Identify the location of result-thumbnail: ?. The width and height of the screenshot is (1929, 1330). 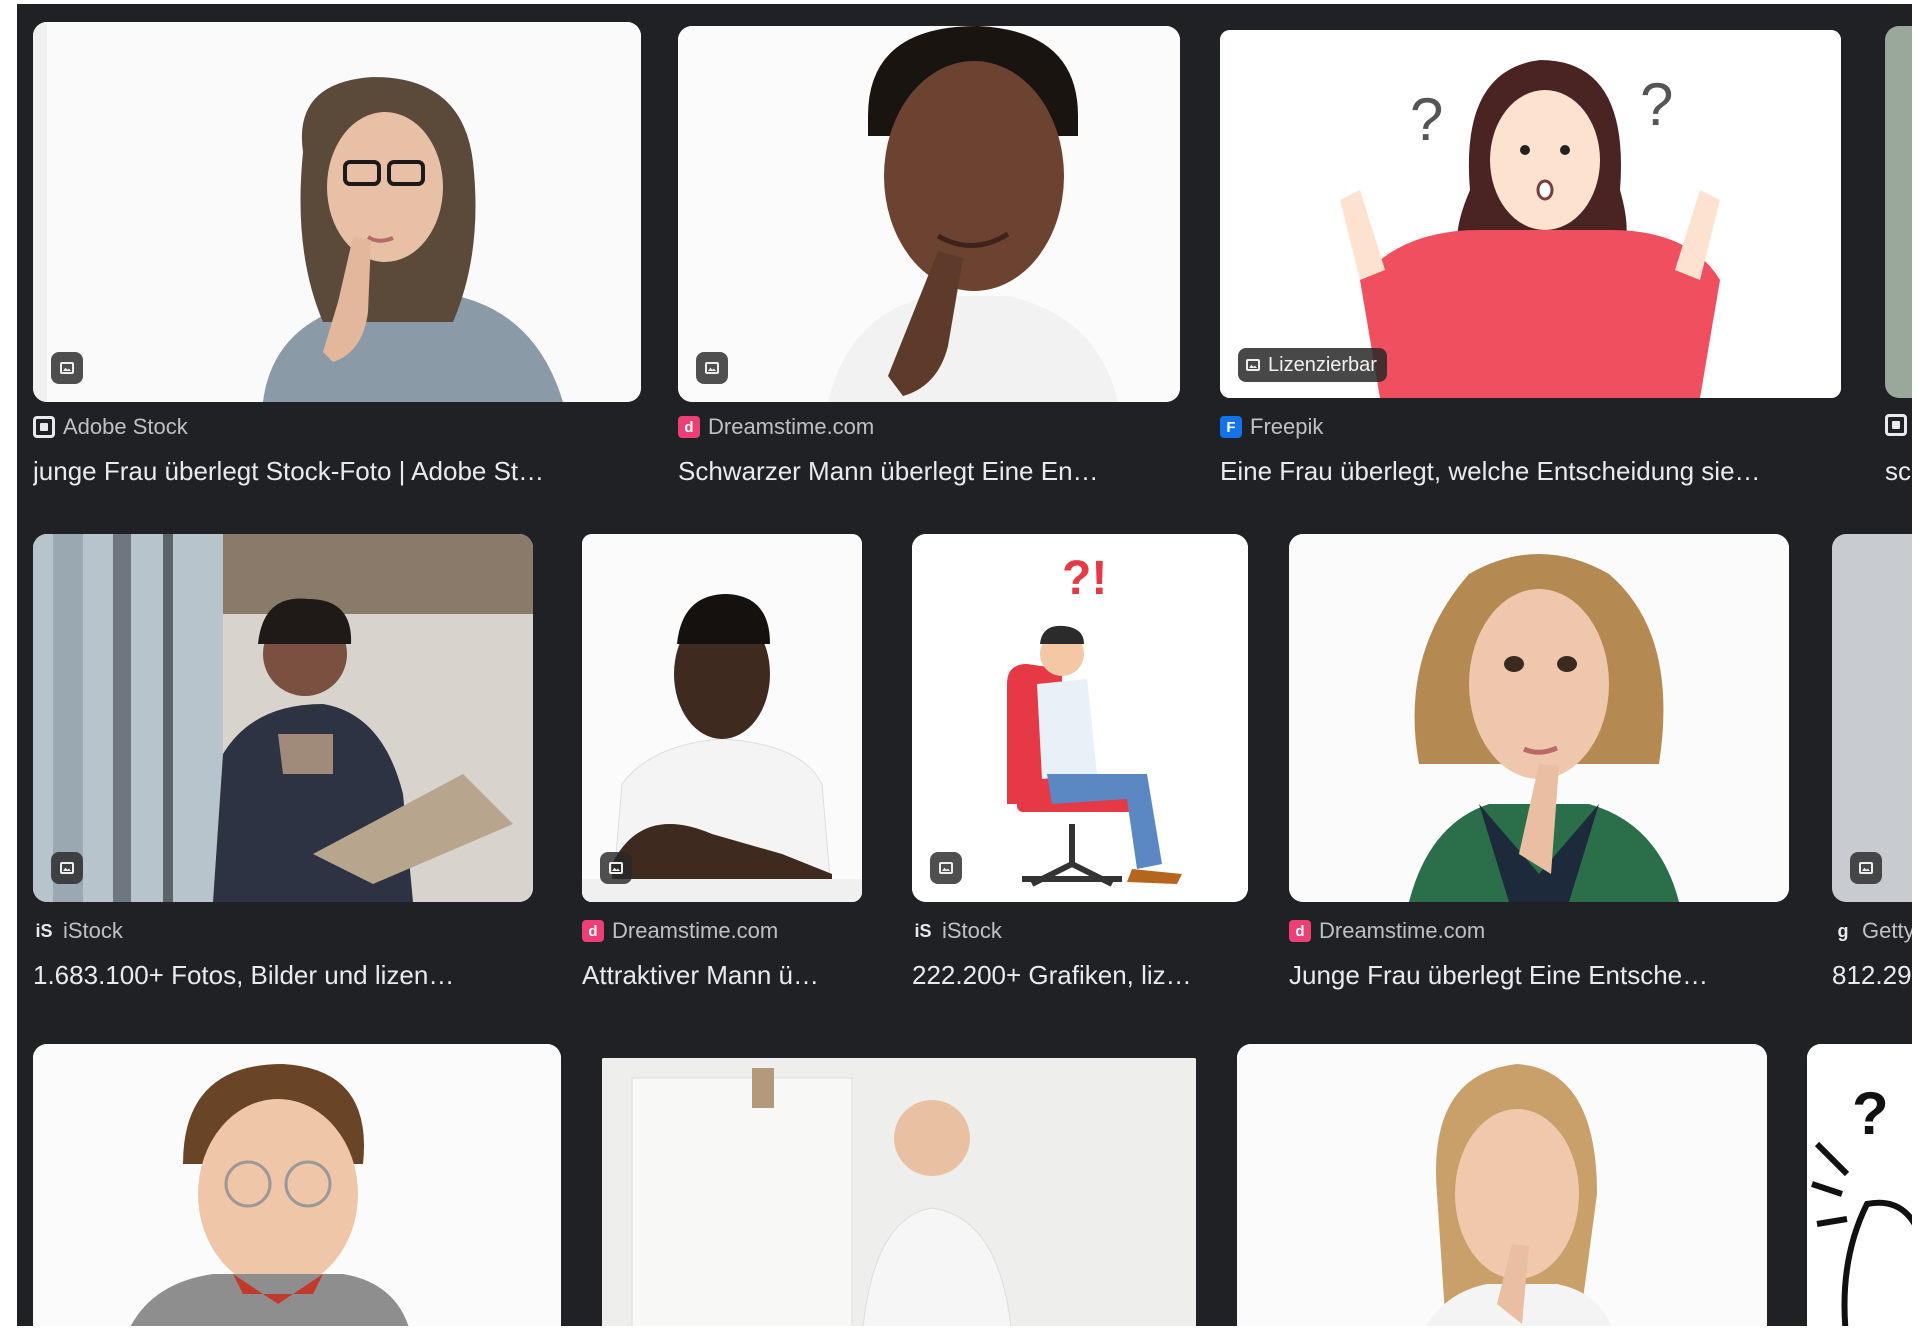
(1859, 1185).